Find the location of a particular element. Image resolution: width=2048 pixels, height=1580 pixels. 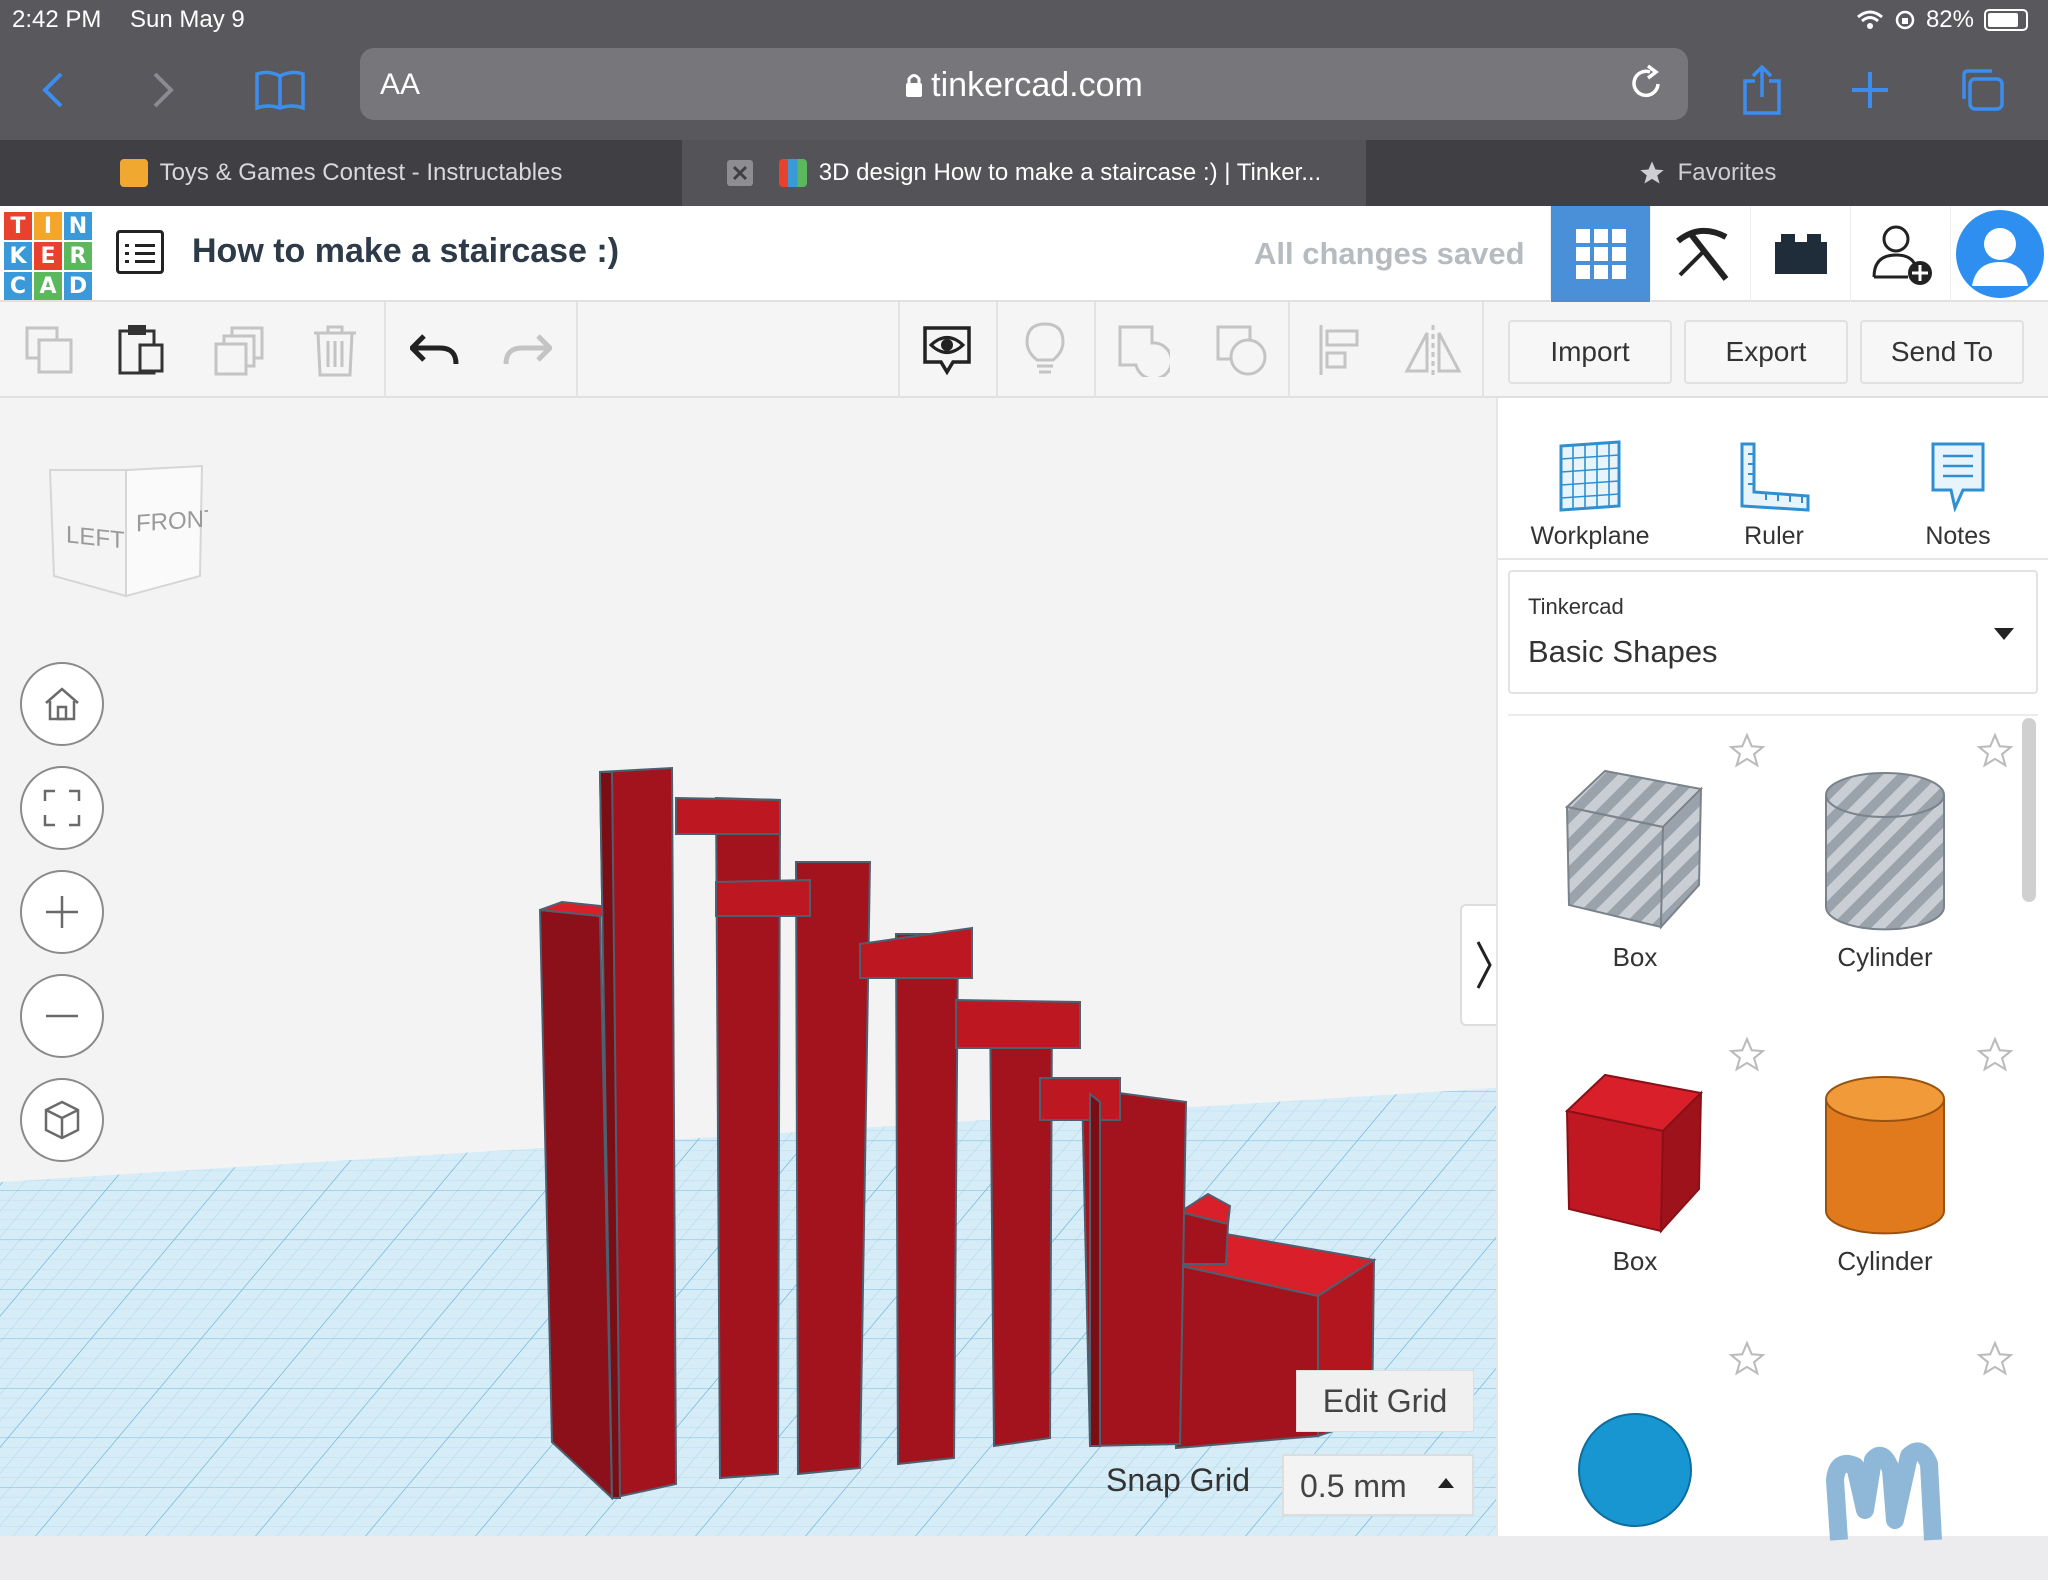

edit-grid-button: Edit Grid is located at coordinates (1385, 1401).